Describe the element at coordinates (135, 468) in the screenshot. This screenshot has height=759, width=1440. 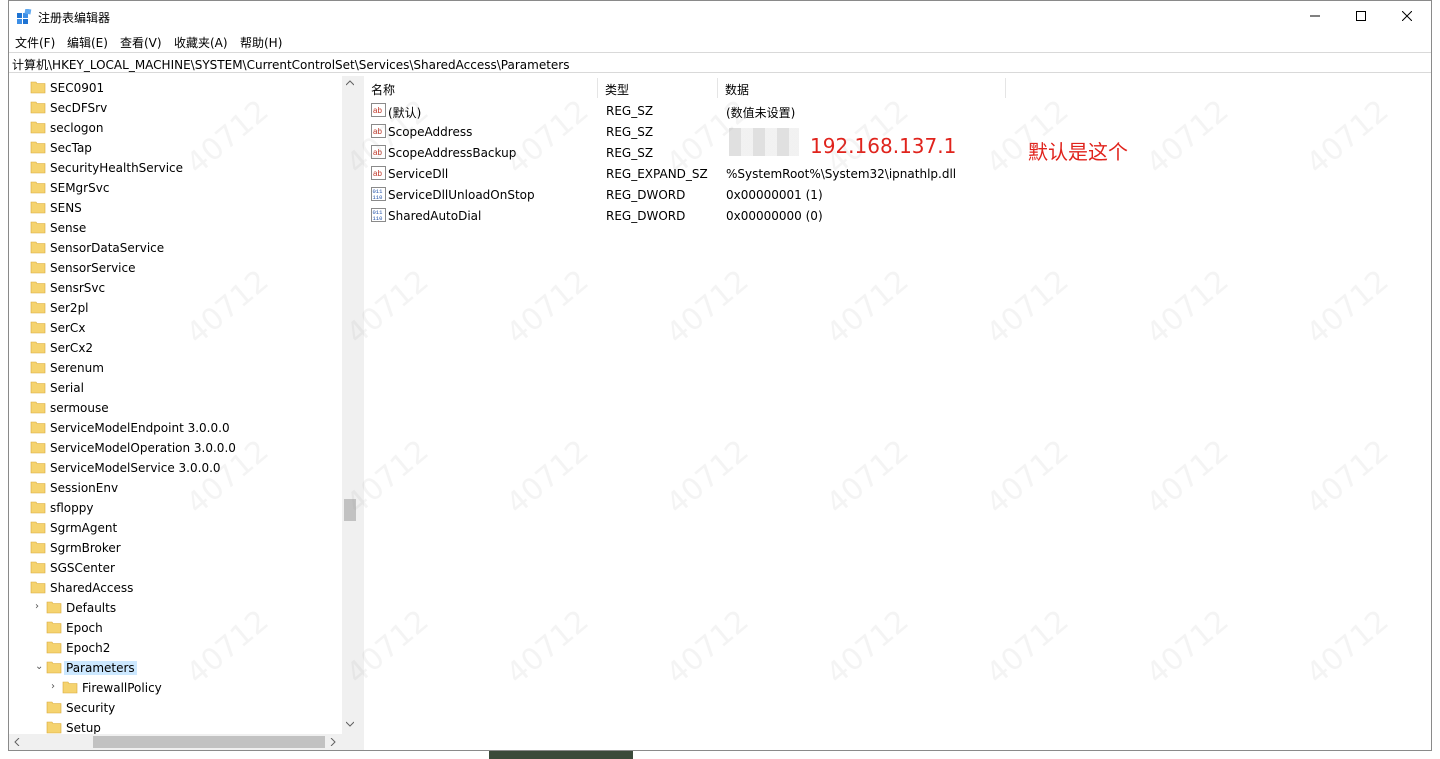
I see `tree-item-label: ServiceModelService 3.0.0.0` at that location.